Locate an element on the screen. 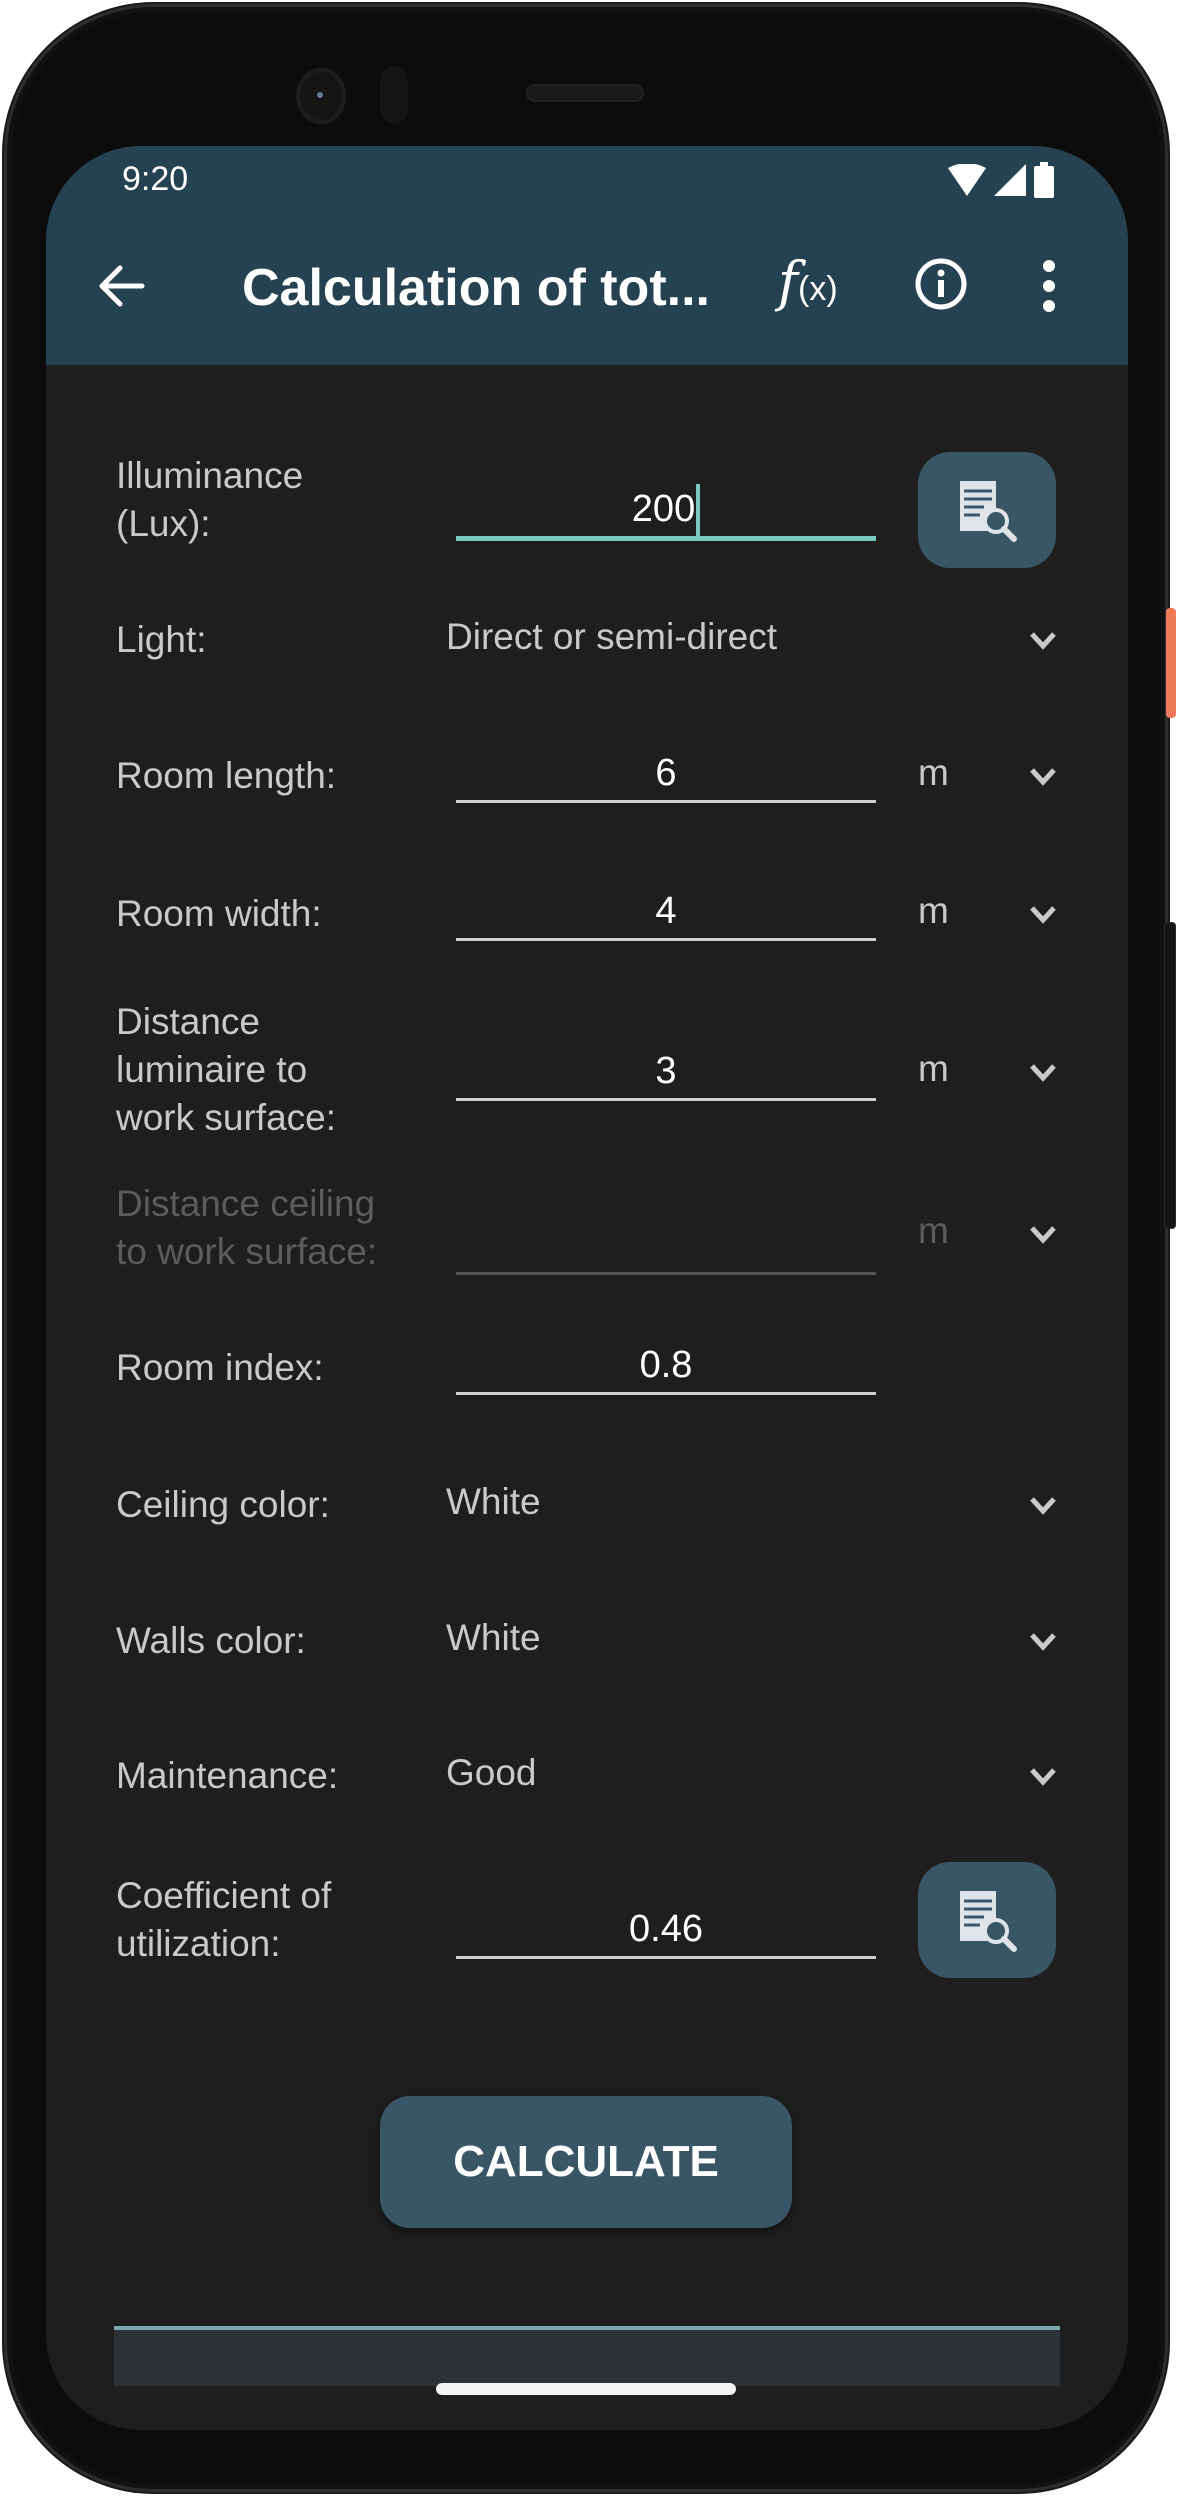 The width and height of the screenshot is (1178, 2498). room-index-label: Room index: is located at coordinates (220, 1367).